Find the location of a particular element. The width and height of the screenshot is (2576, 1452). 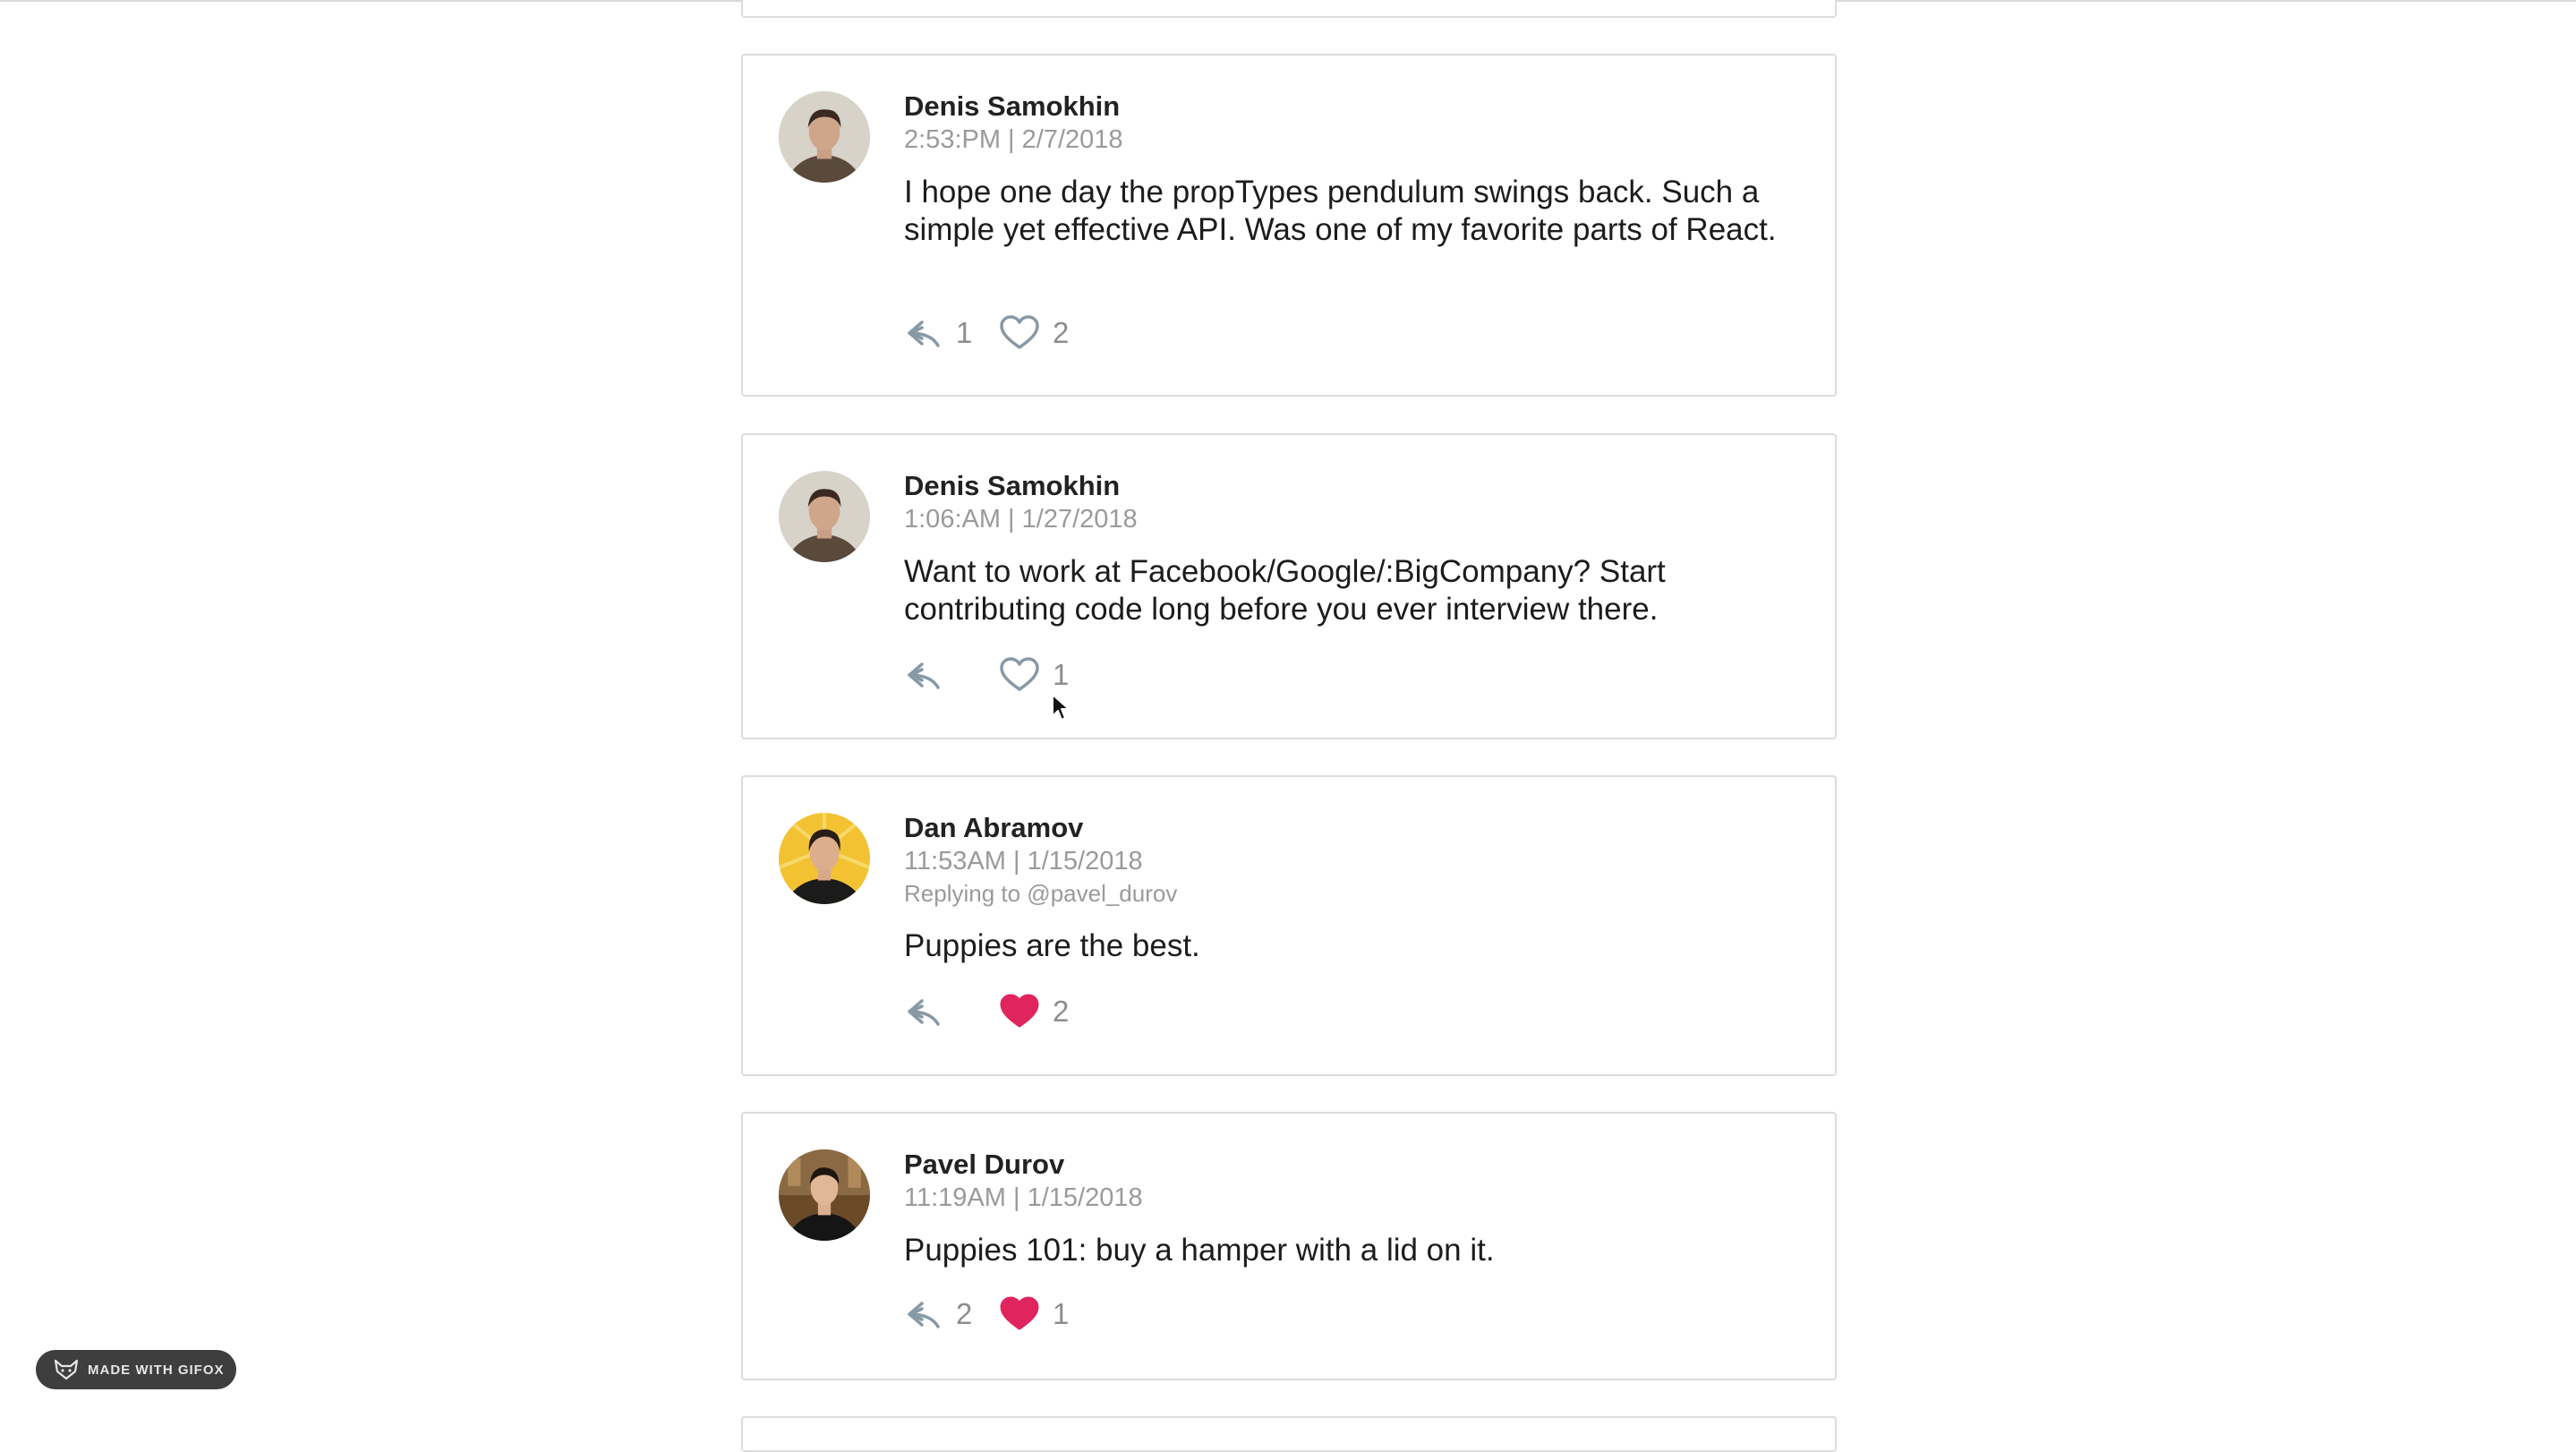

tweet-timestamp: 2:53:PM | 2/7/2018 is located at coordinates (1013, 139).